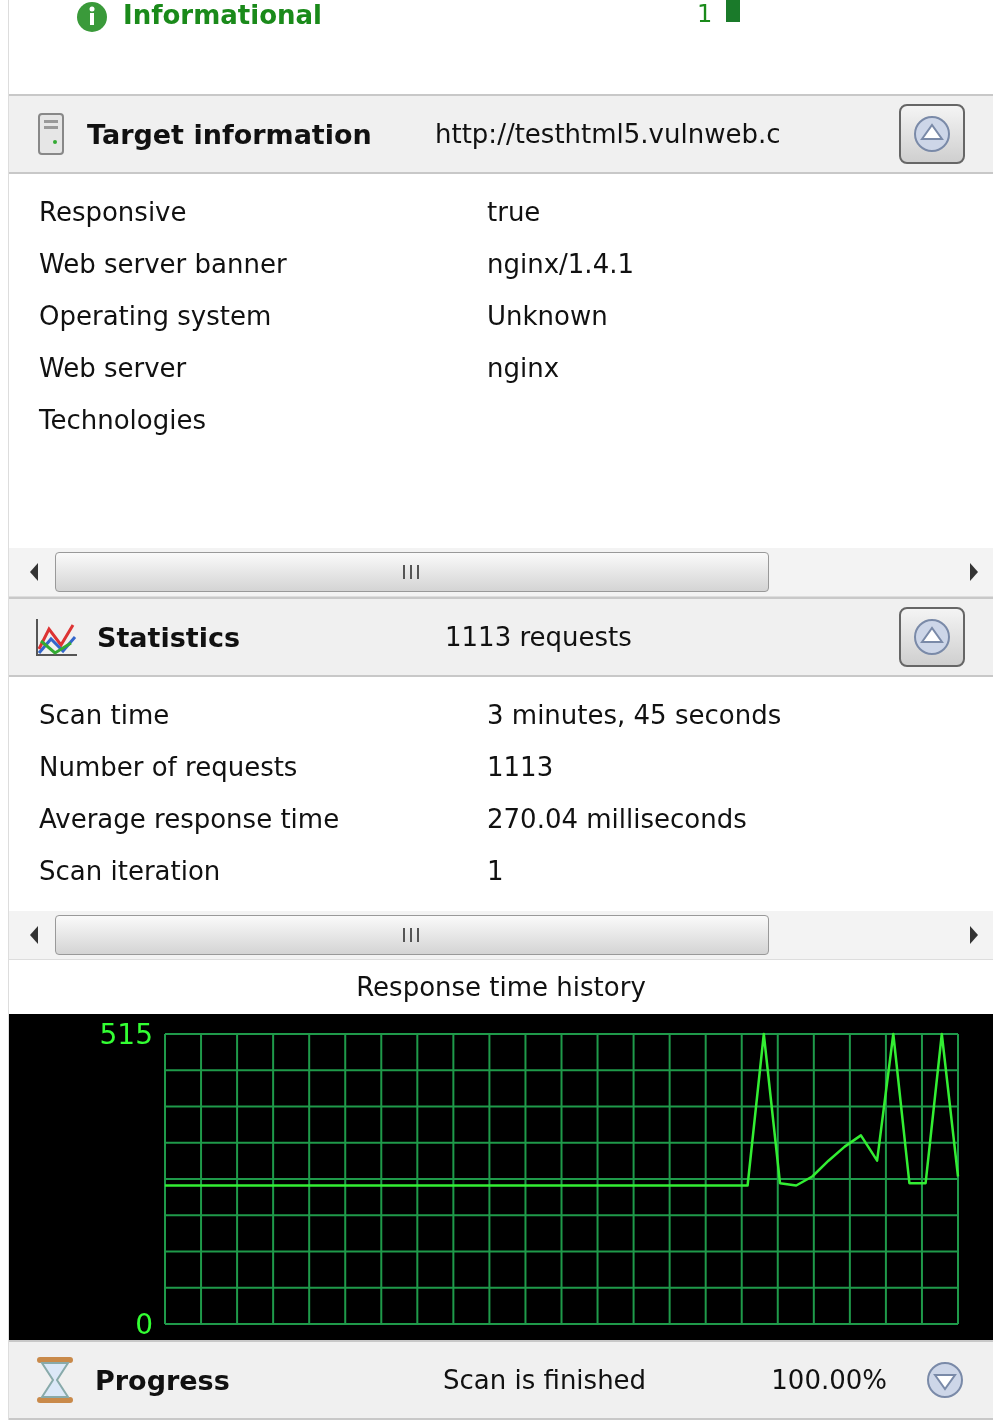 This screenshot has width=994, height=1420. Describe the element at coordinates (501, 987) in the screenshot. I see `chart-title: Response time history` at that location.